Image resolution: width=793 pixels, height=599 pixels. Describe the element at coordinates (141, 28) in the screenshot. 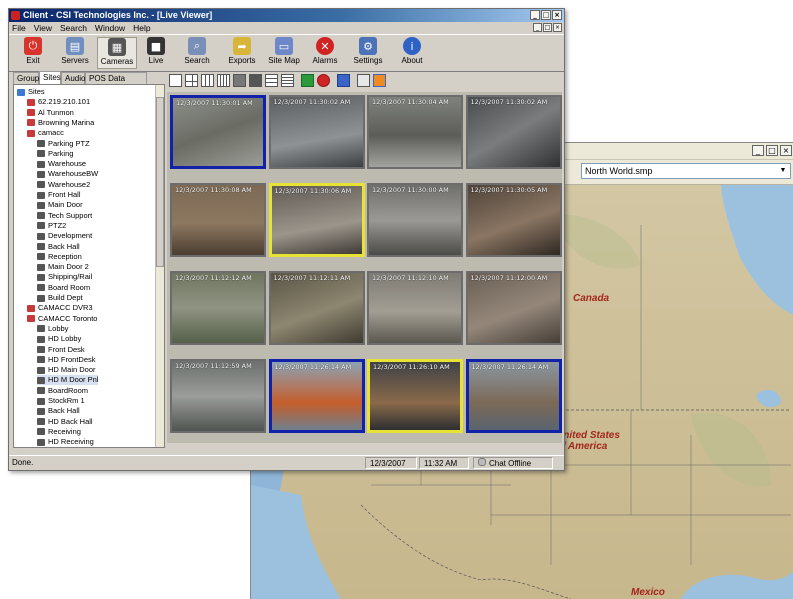

I see `menu-help: Help` at that location.